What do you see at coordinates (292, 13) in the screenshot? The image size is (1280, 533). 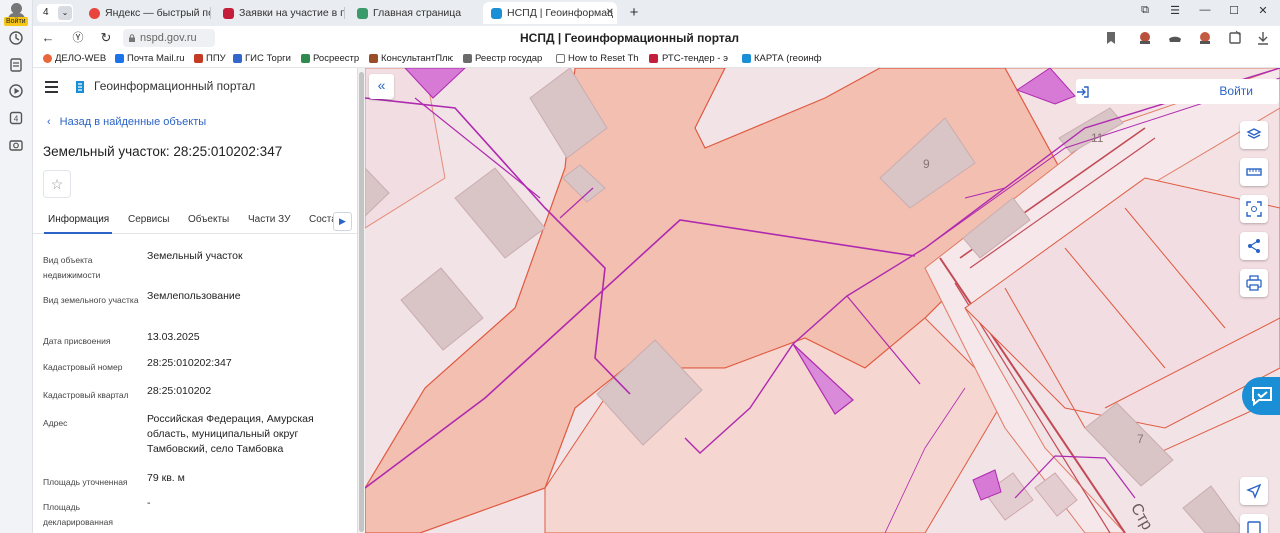 I see `tab-title: Заявки на участие в п` at bounding box center [292, 13].